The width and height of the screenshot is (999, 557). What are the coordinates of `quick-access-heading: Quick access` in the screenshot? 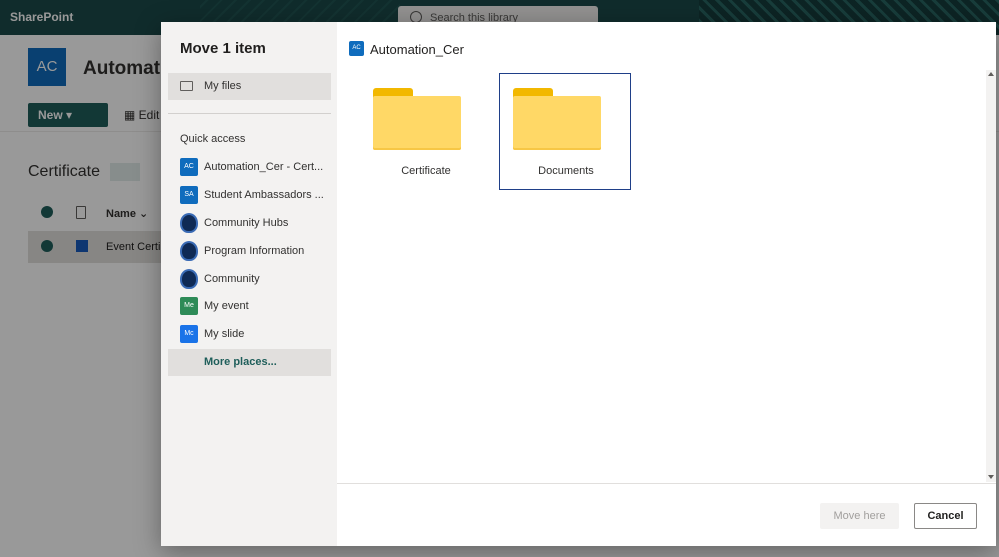 It's located at (213, 139).